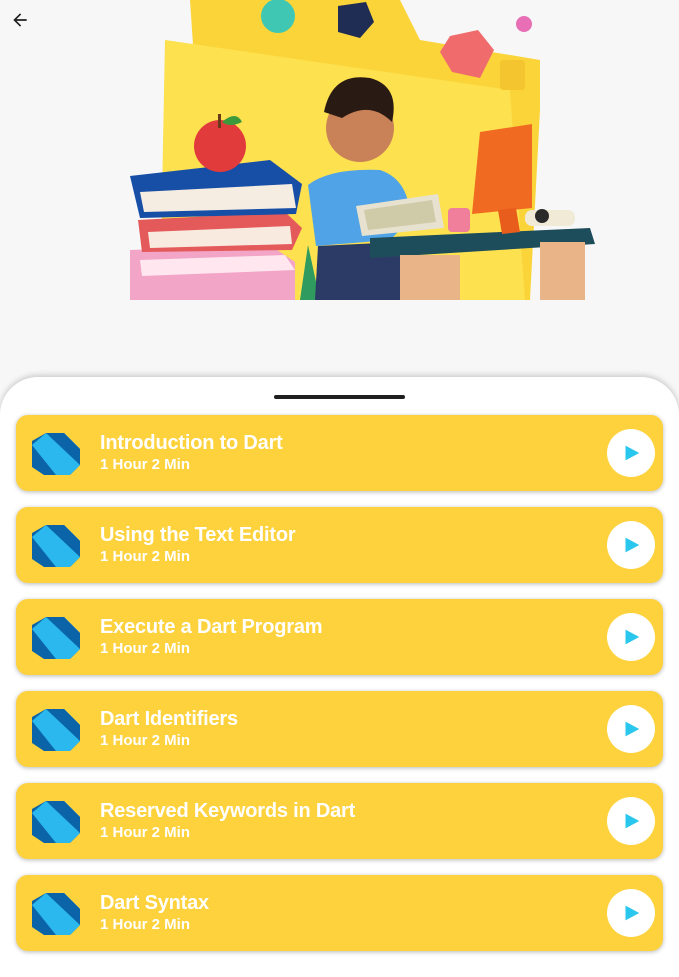 This screenshot has width=679, height=977. I want to click on lesson-card: Dart Identifiers 1 Hour 2 Min, so click(339, 729).